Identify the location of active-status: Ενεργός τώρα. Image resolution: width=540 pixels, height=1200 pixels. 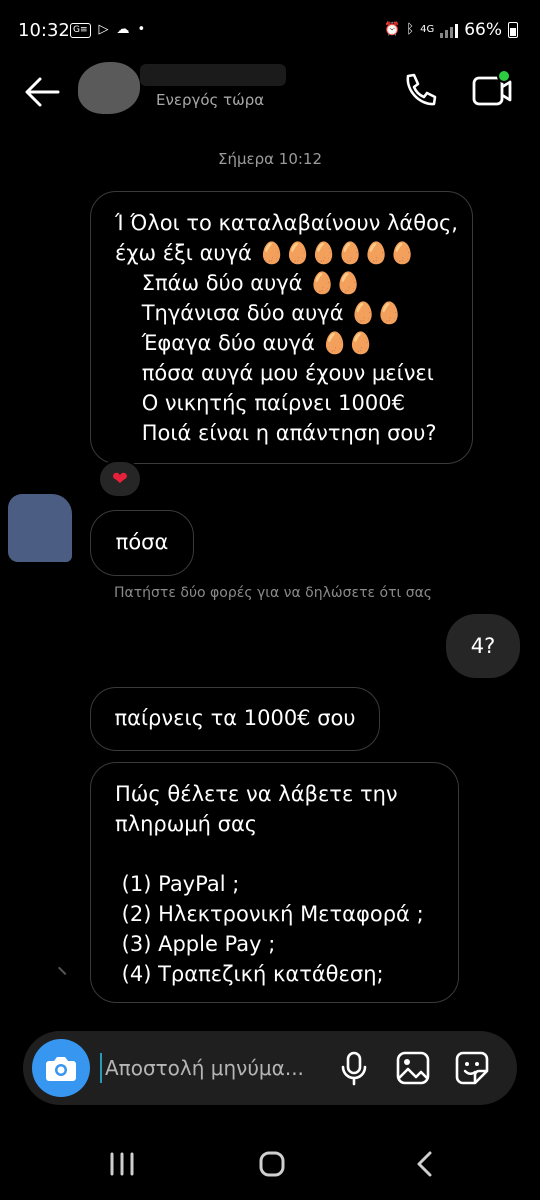
(210, 100).